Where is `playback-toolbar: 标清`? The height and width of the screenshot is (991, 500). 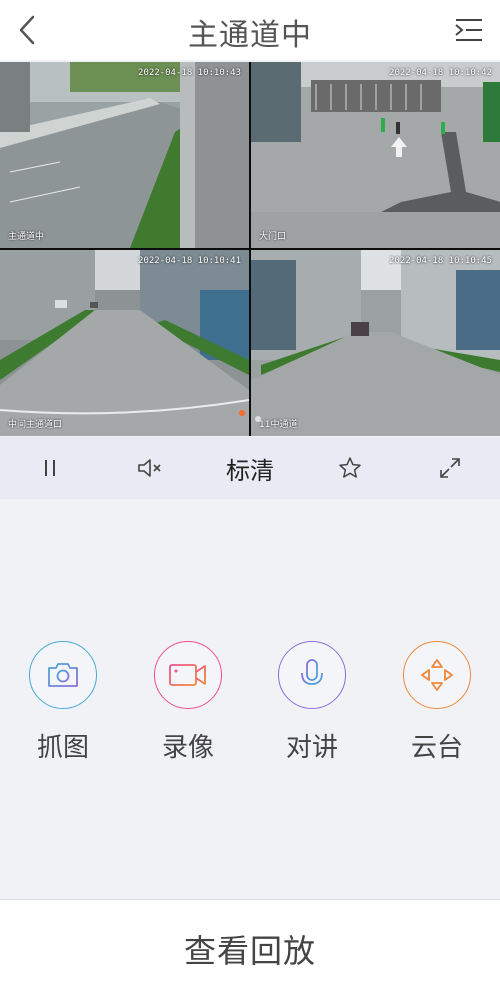 playback-toolbar: 标清 is located at coordinates (250, 468).